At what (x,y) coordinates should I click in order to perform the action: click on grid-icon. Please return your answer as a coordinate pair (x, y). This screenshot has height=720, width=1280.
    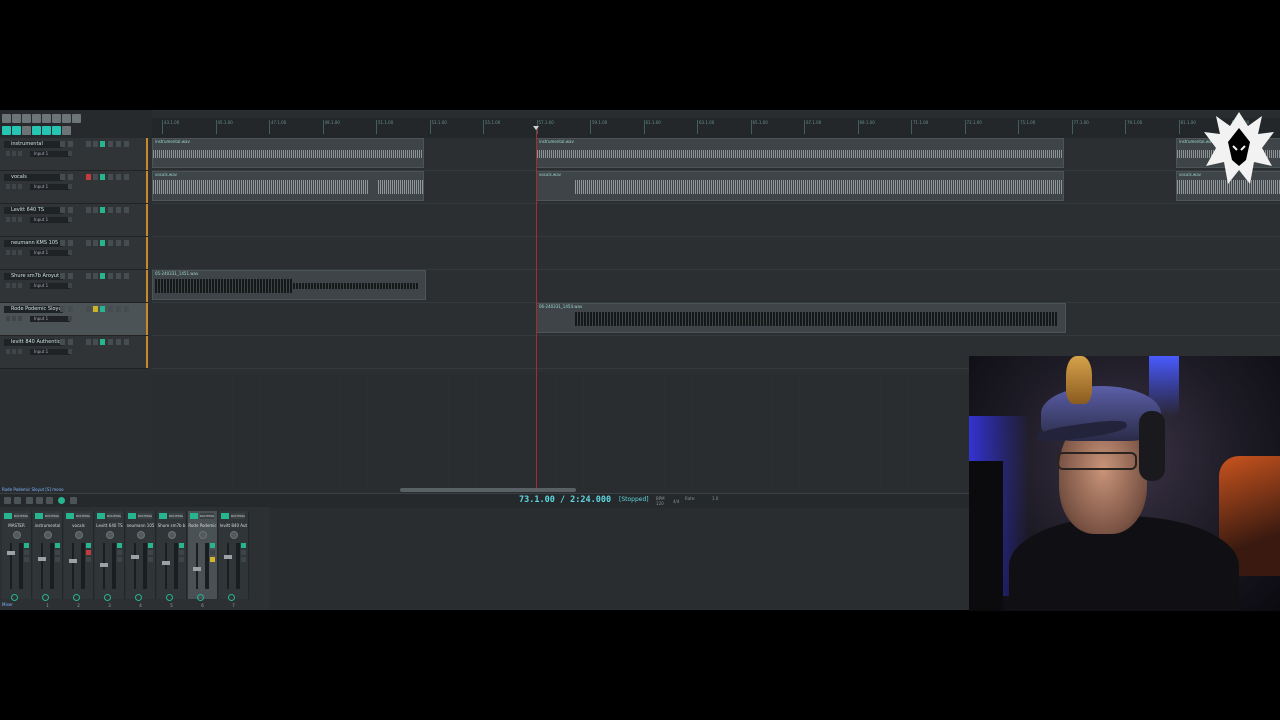
    Looking at the image, I should click on (6, 130).